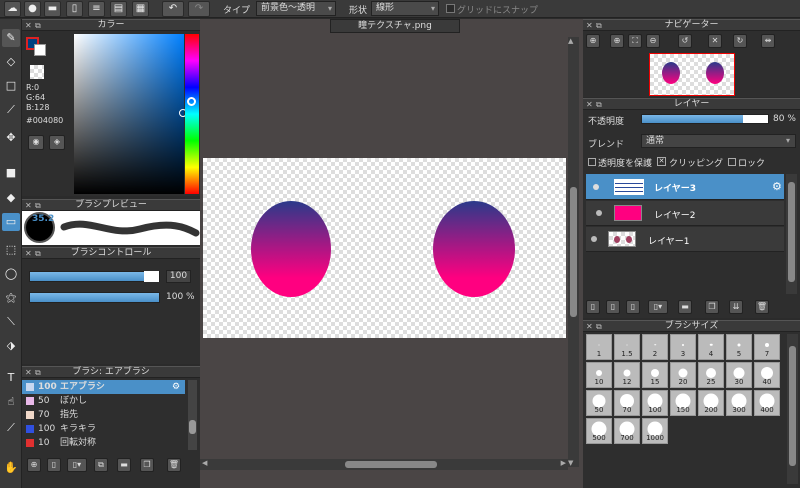  I want to click on new-brush-icon: ▯, so click(54, 465).